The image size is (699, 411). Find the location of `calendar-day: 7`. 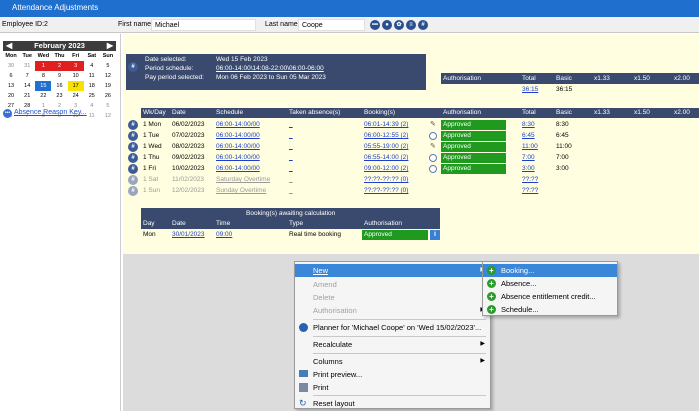

calendar-day: 7 is located at coordinates (27, 76).